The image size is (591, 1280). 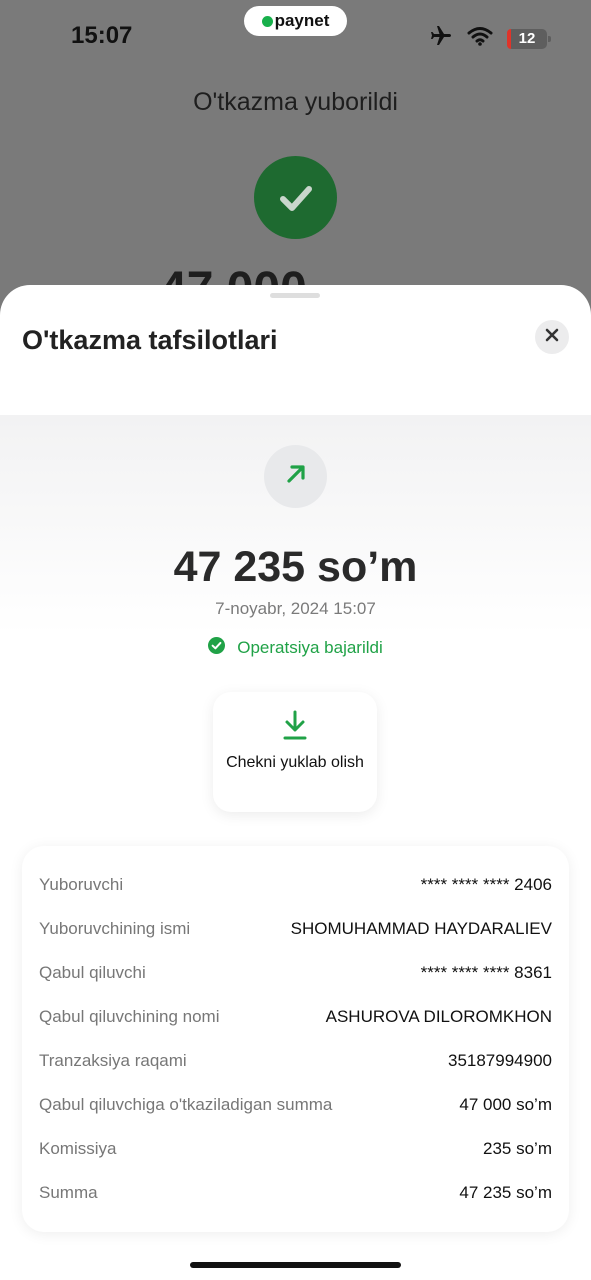 What do you see at coordinates (295, 1265) in the screenshot?
I see `home-indicator` at bounding box center [295, 1265].